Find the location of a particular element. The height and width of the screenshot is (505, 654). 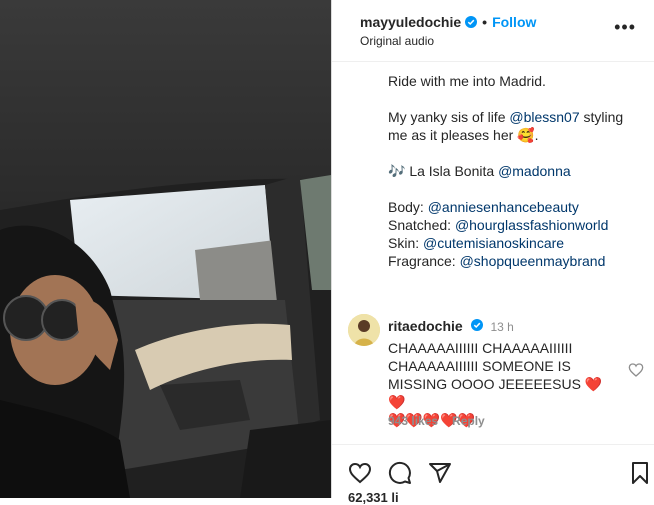

author-username: mayyuledochie is located at coordinates (410, 22).